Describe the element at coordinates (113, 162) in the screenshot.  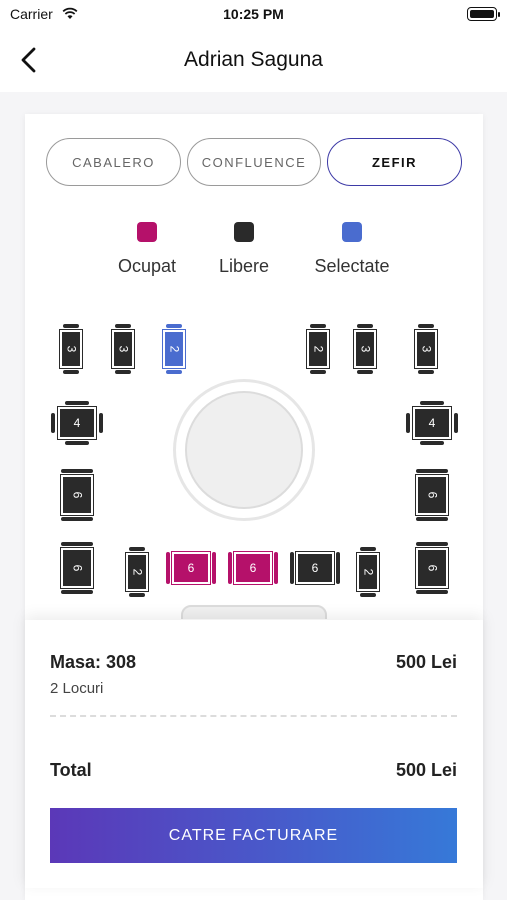
I see `tab-cabalero: CABALERO` at that location.